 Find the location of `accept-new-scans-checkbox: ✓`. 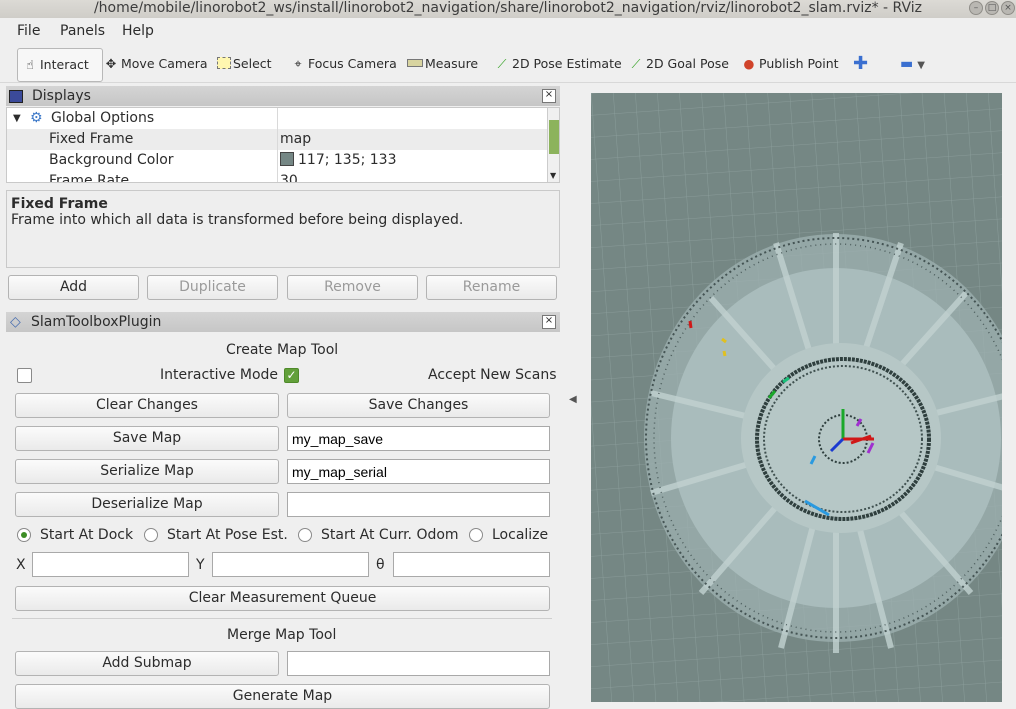

accept-new-scans-checkbox: ✓ is located at coordinates (291, 375).